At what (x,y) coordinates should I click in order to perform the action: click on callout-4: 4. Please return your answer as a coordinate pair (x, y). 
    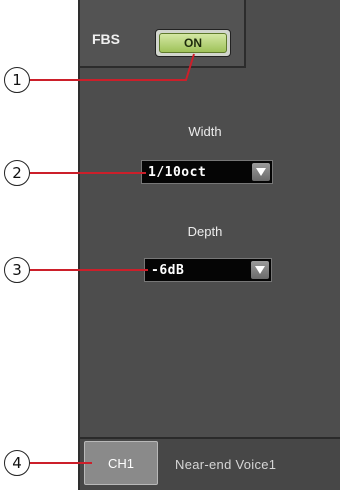
    Looking at the image, I should click on (17, 463).